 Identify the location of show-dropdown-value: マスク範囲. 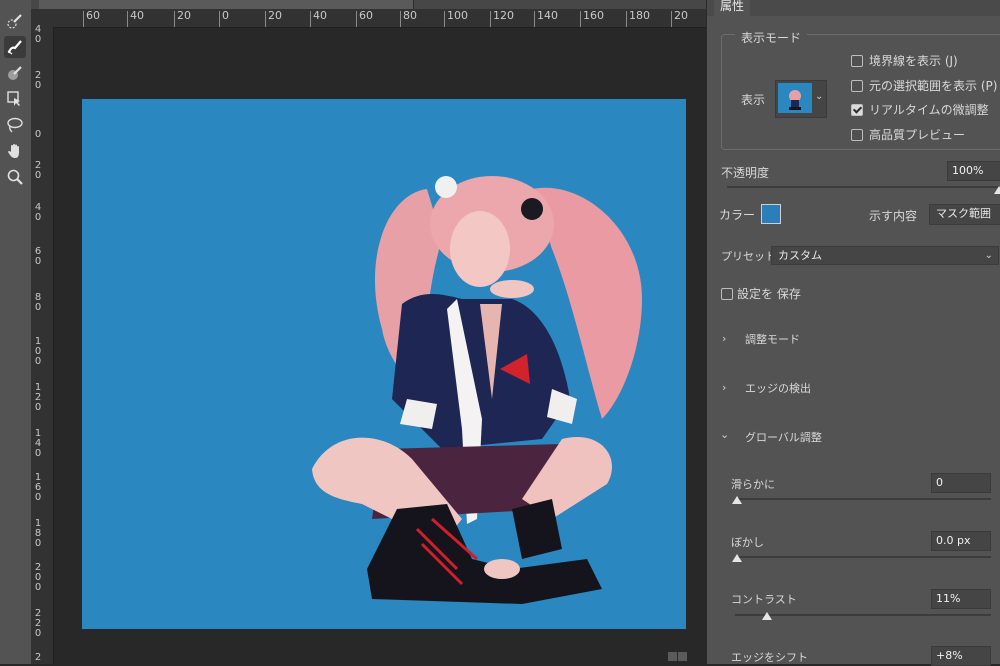
(963, 213).